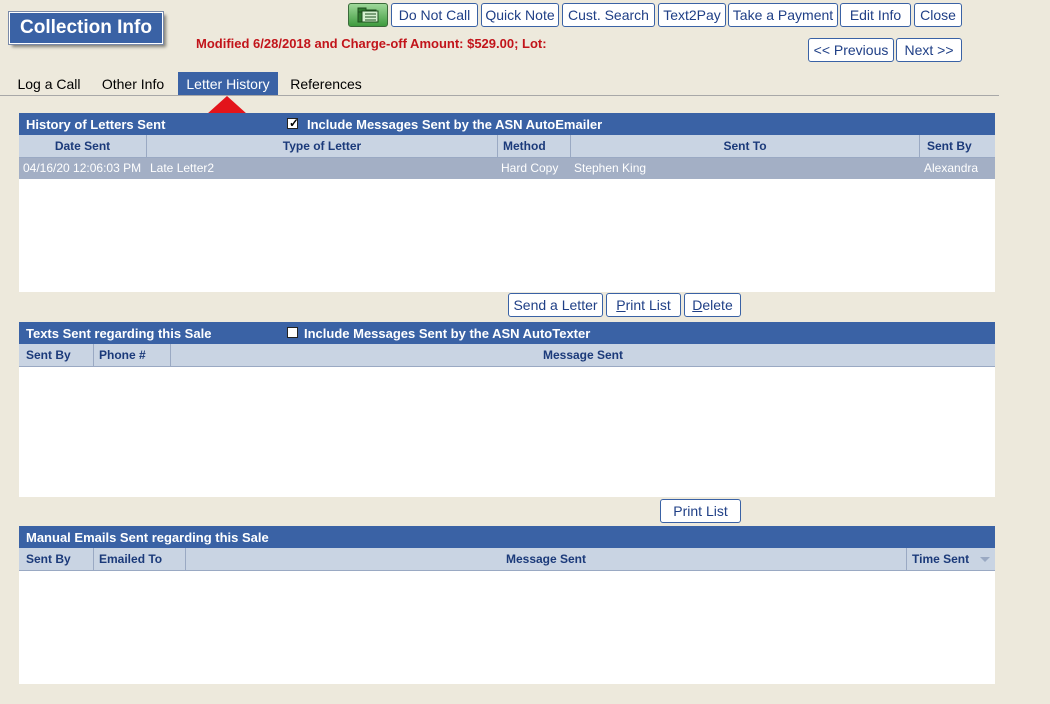  Describe the element at coordinates (520, 15) in the screenshot. I see `quick-note-button: Quick Note` at that location.